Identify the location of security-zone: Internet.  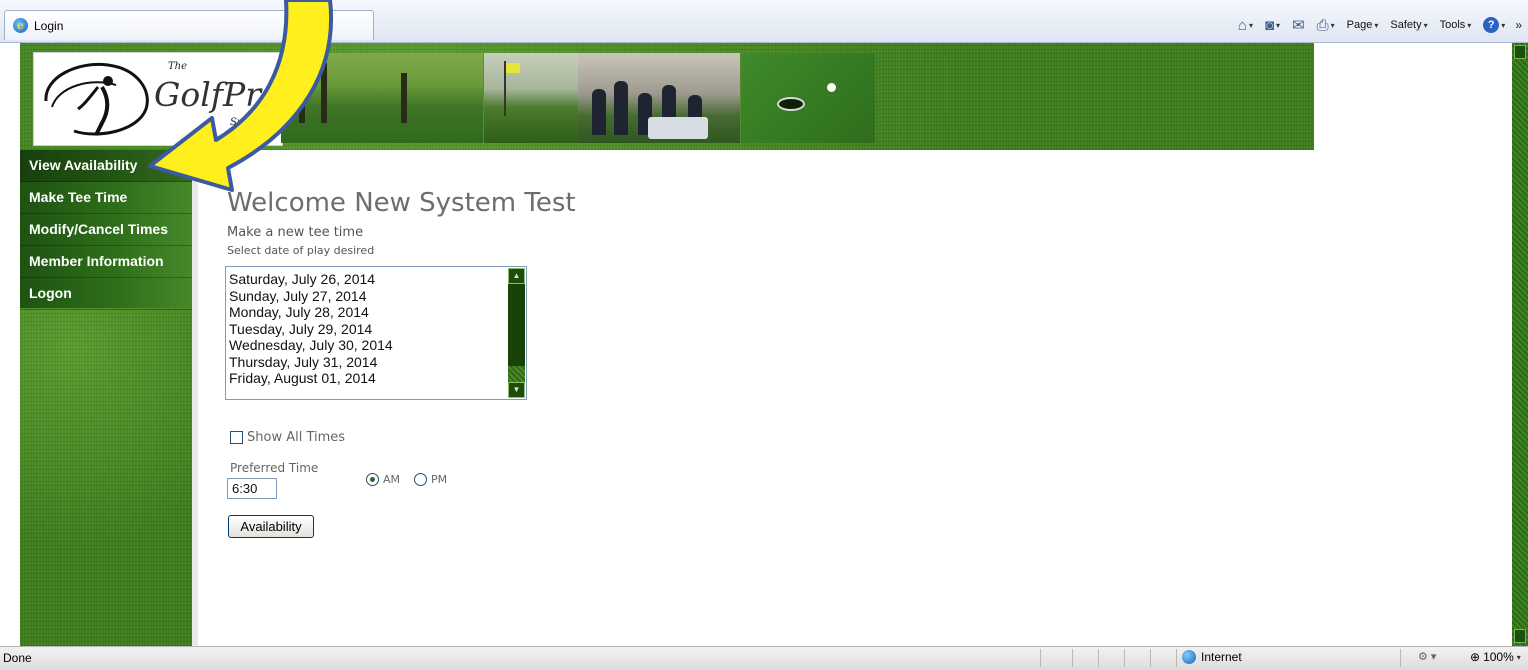
(1212, 657).